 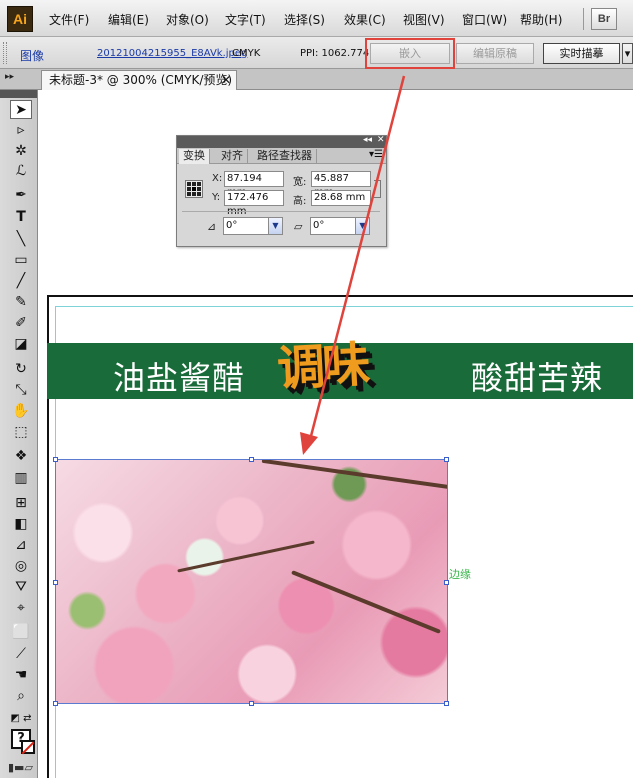 What do you see at coordinates (367, 140) in the screenshot?
I see `collapse-panel-icon: ◂◂` at bounding box center [367, 140].